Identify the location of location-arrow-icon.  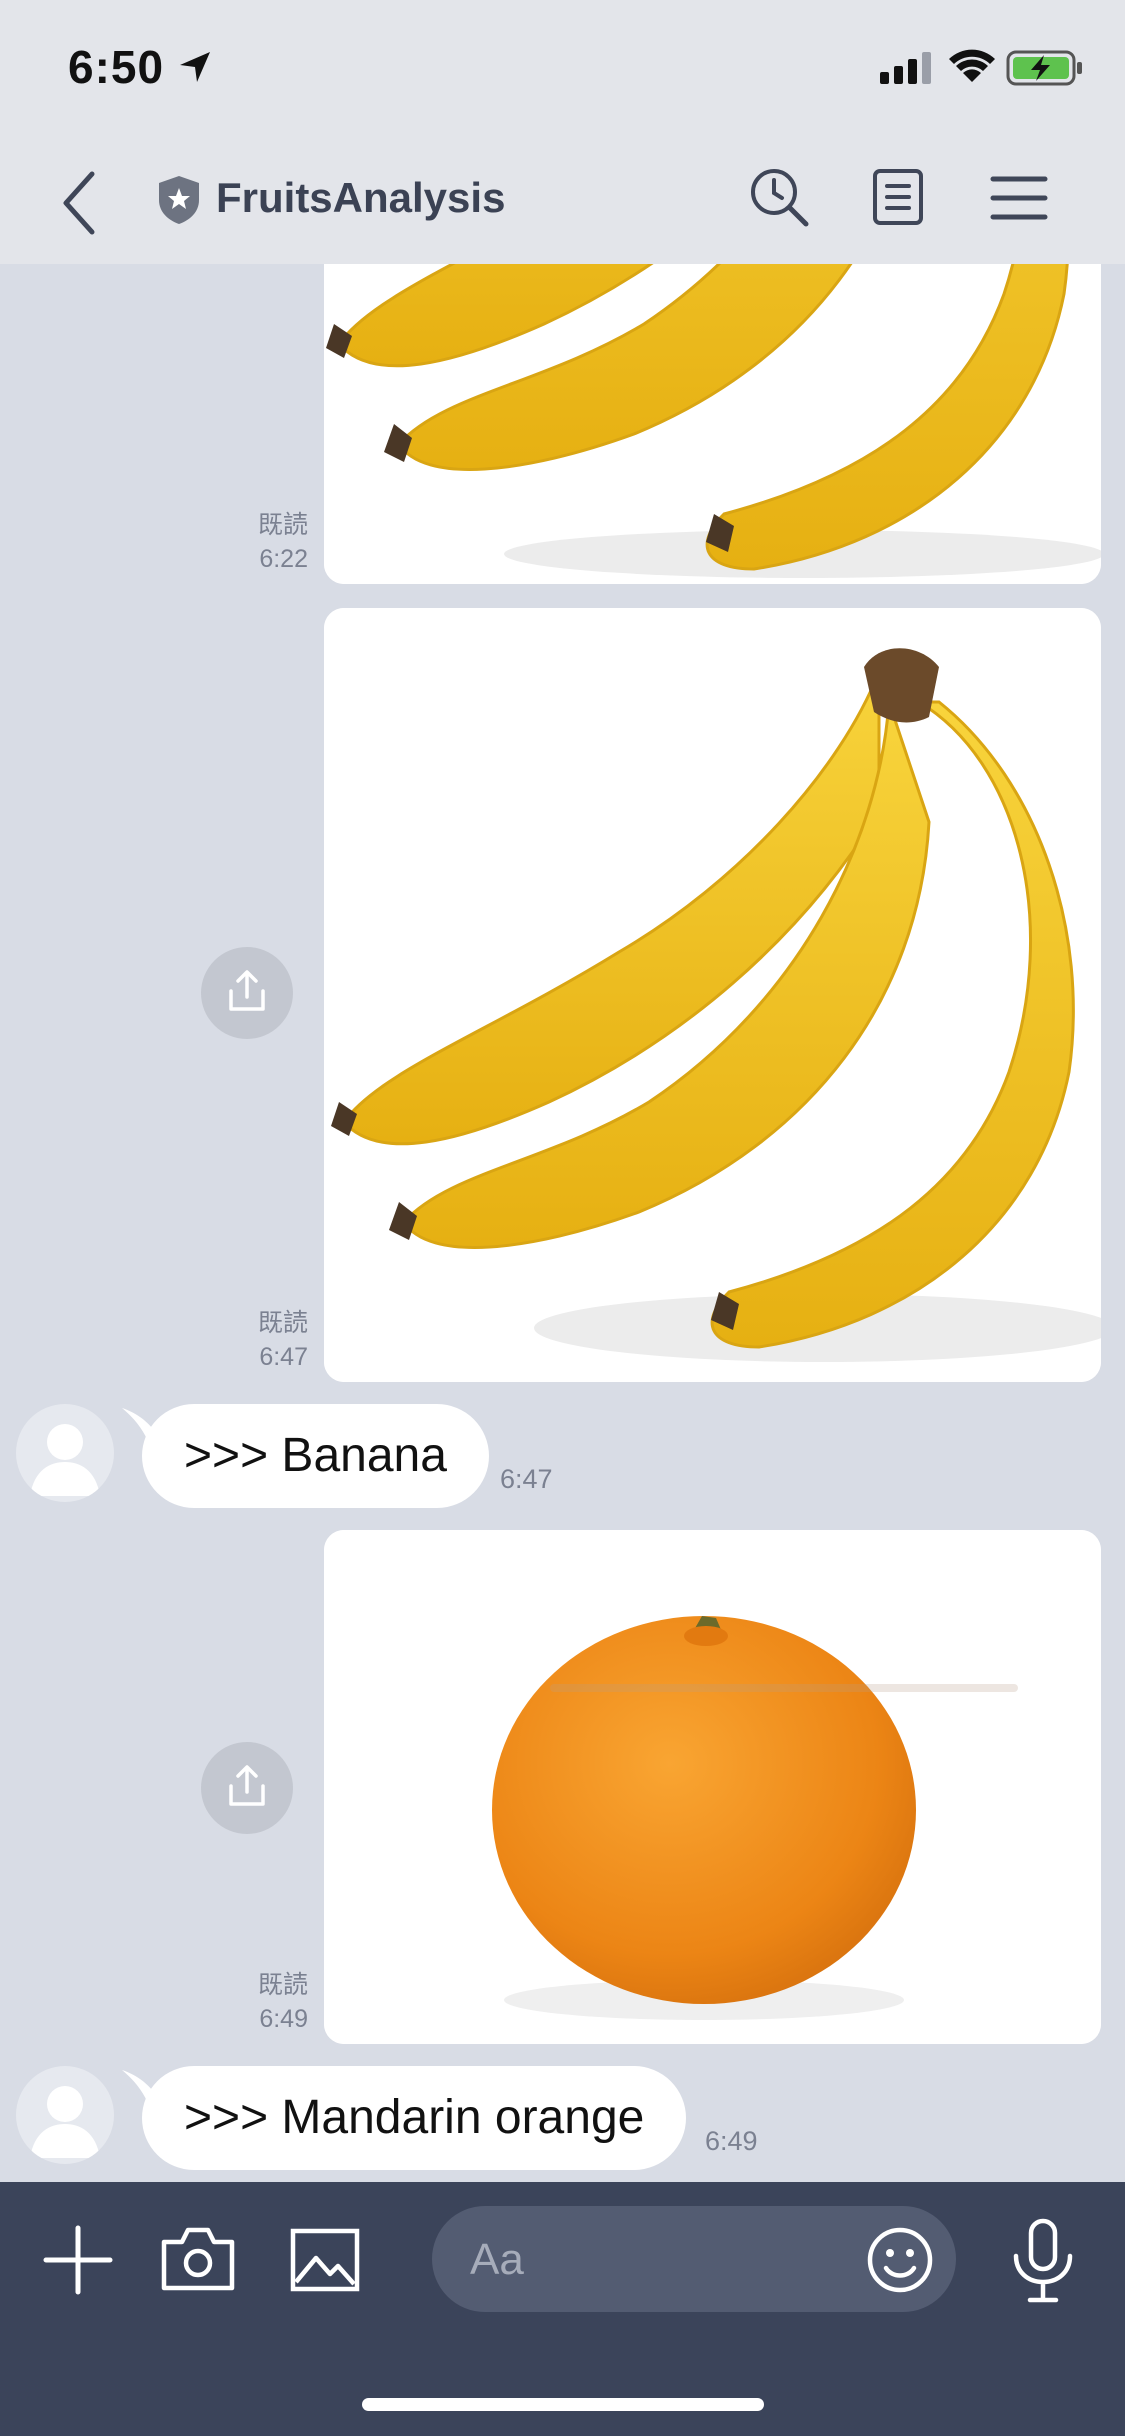
(195, 67).